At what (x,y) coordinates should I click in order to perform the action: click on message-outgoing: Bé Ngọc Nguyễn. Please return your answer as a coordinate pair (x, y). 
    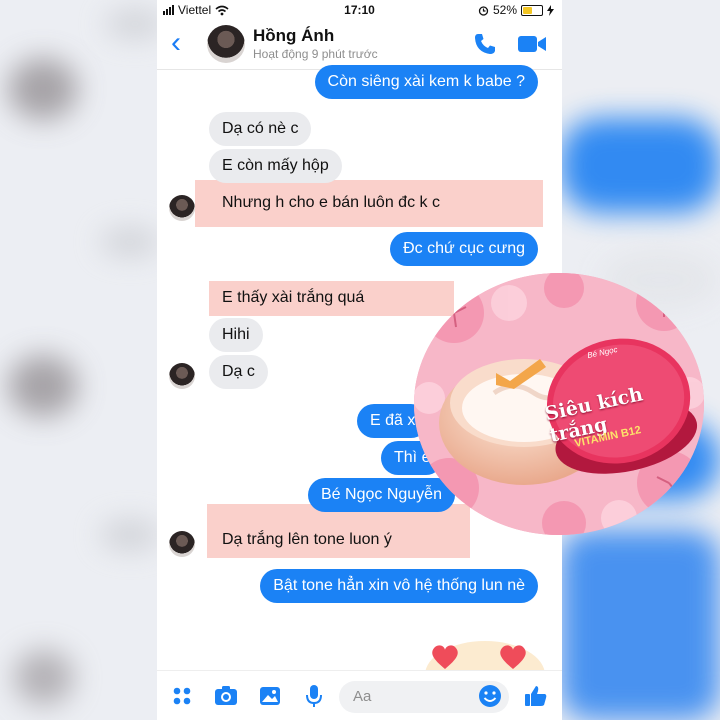
    Looking at the image, I should click on (381, 495).